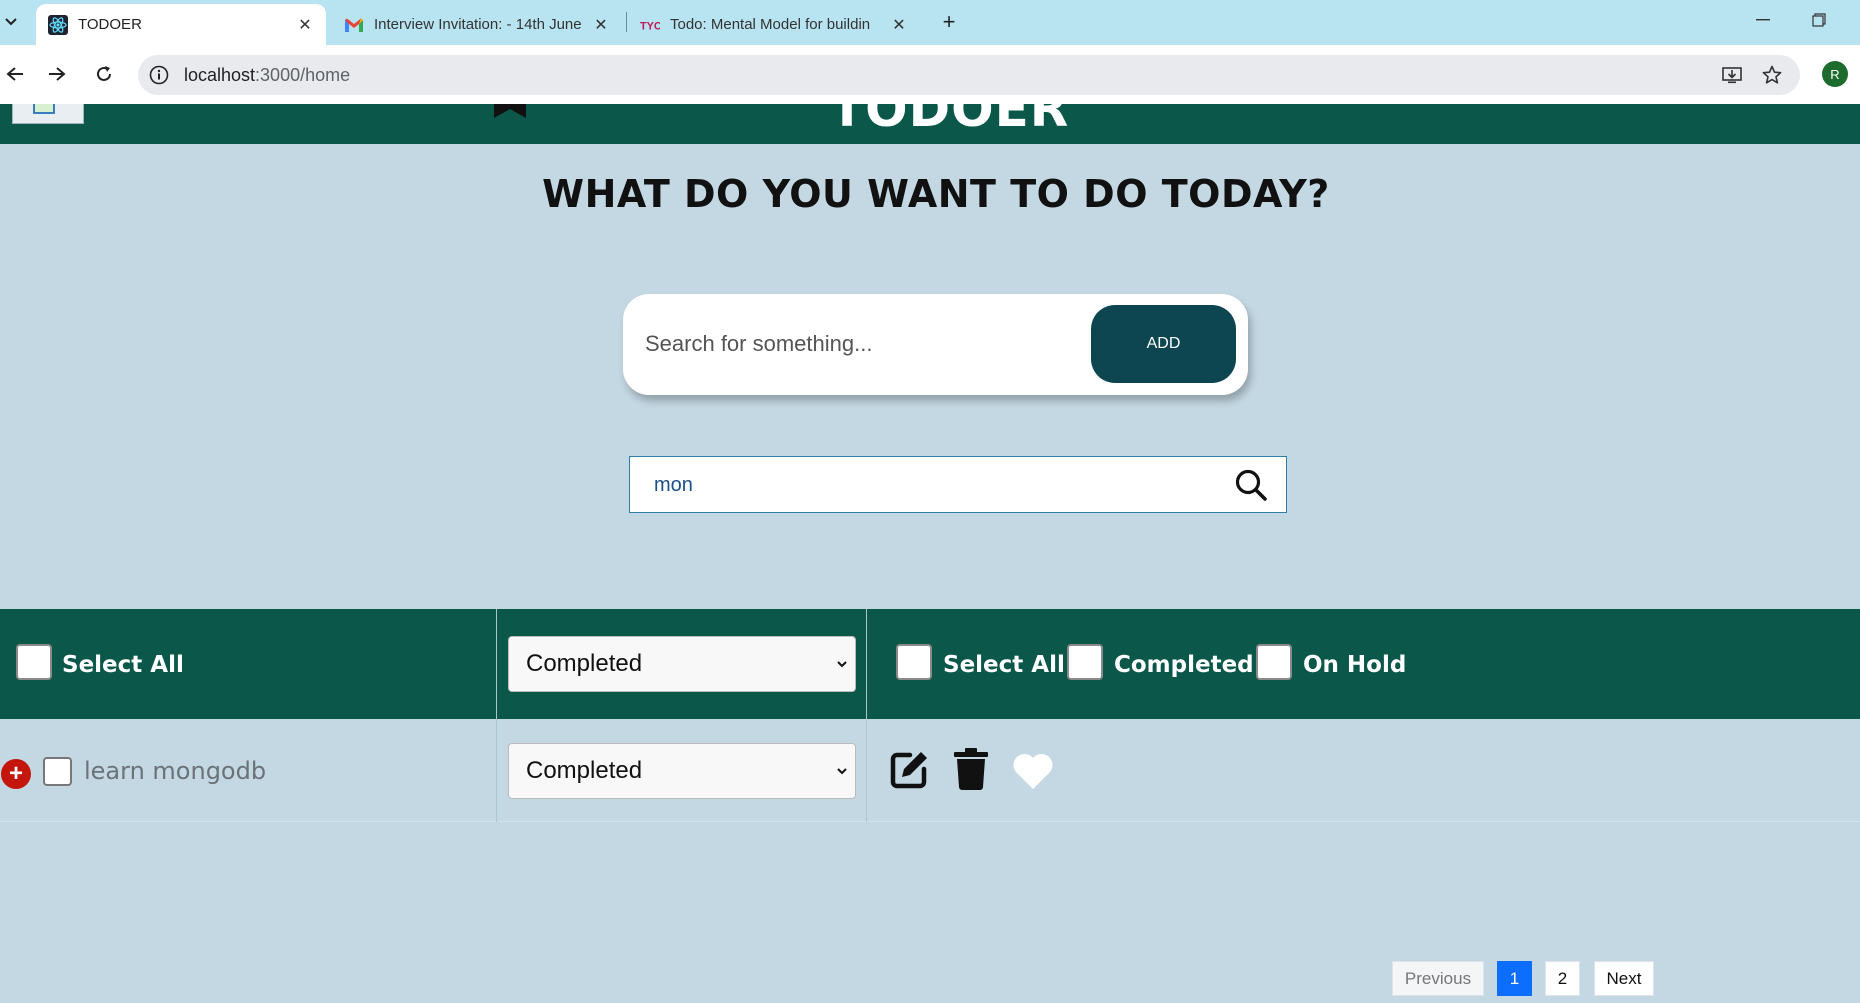 Image resolution: width=1860 pixels, height=1003 pixels. What do you see at coordinates (1274, 662) in the screenshot?
I see `filter-on-hold-checkbox` at bounding box center [1274, 662].